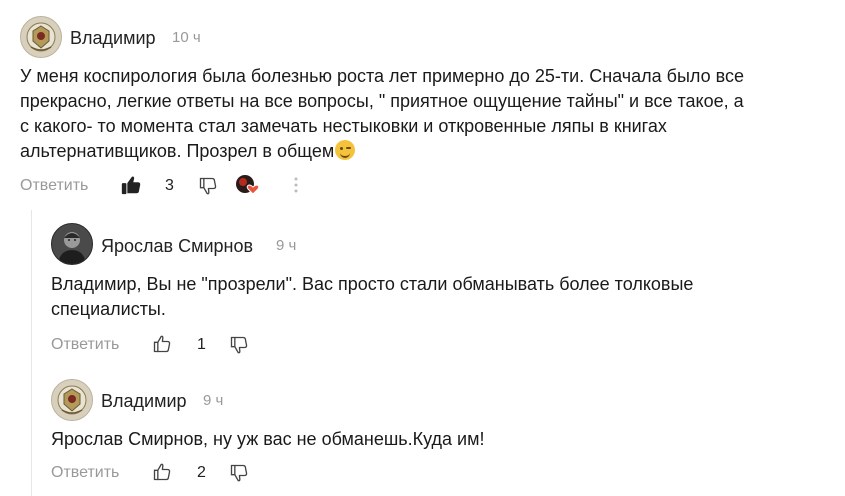 Image resolution: width=845 pixels, height=496 pixels. Describe the element at coordinates (382, 151) in the screenshot. I see `comment-text-line-last: альтернативщиков. Прозрел в общем` at that location.